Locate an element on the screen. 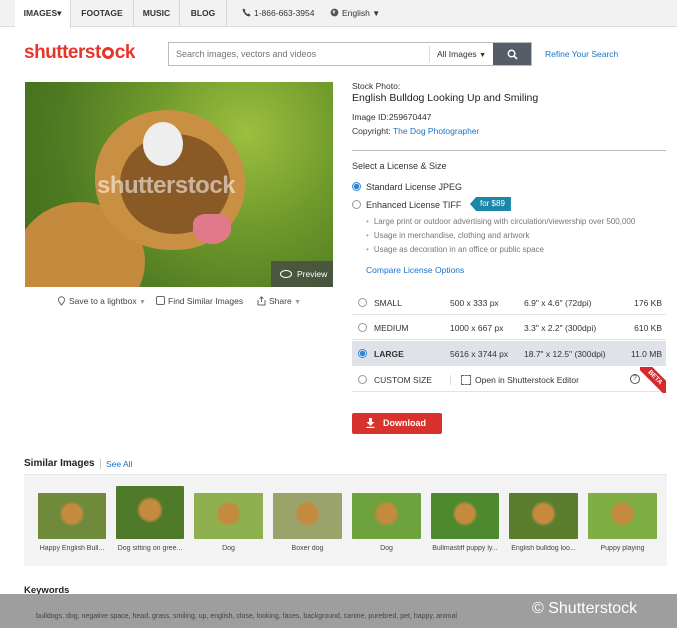 This screenshot has height=628, width=677. nav-blog: BLOG is located at coordinates (203, 13).